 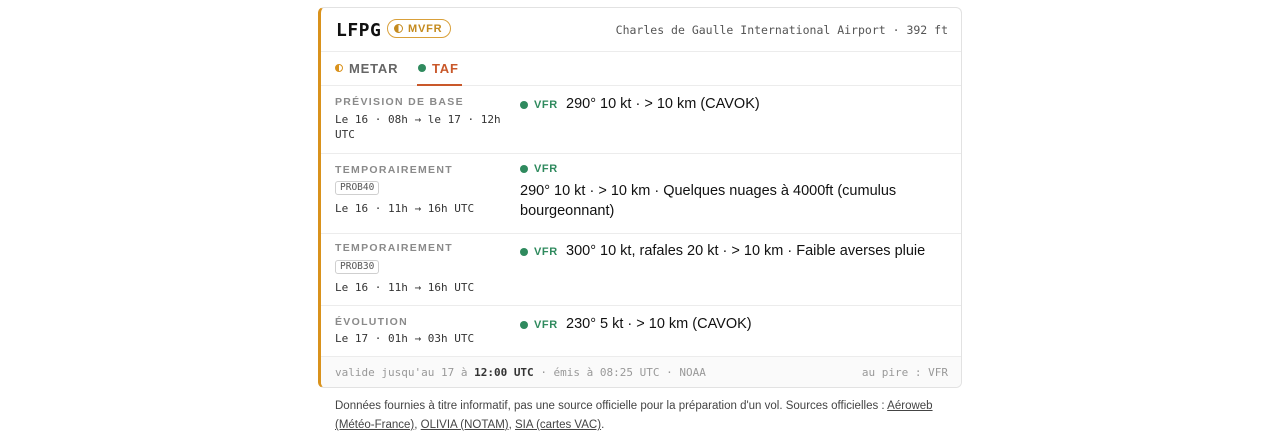 What do you see at coordinates (445, 68) in the screenshot?
I see `tab-taf-label: TAF` at bounding box center [445, 68].